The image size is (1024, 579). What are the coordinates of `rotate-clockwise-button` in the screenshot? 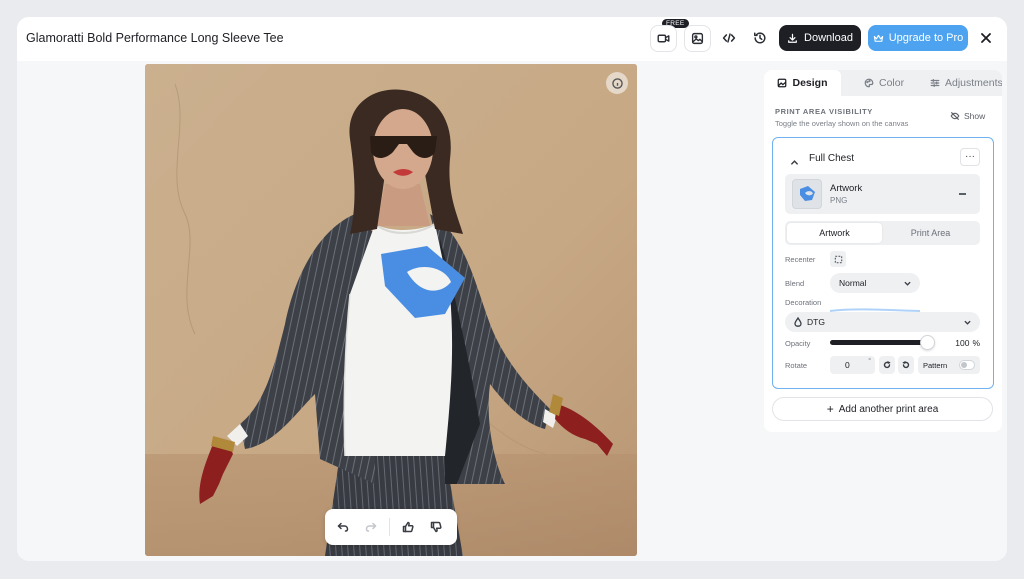 It's located at (887, 365).